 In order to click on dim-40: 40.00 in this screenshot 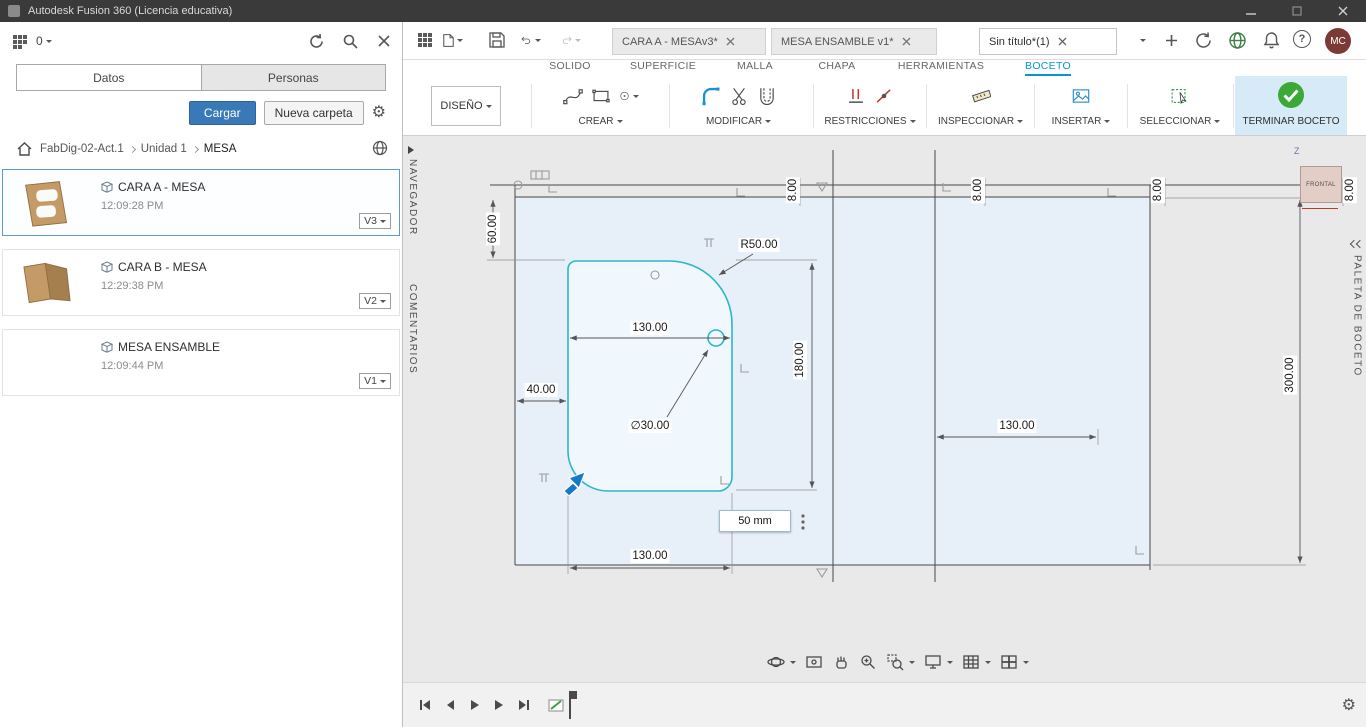, I will do `click(541, 390)`.